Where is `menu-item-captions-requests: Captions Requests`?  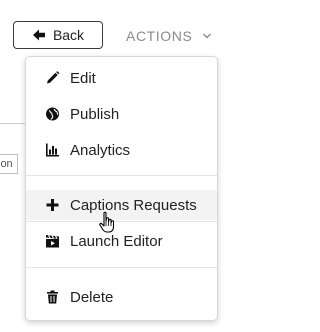
menu-item-captions-requests: Captions Requests is located at coordinates (121, 205).